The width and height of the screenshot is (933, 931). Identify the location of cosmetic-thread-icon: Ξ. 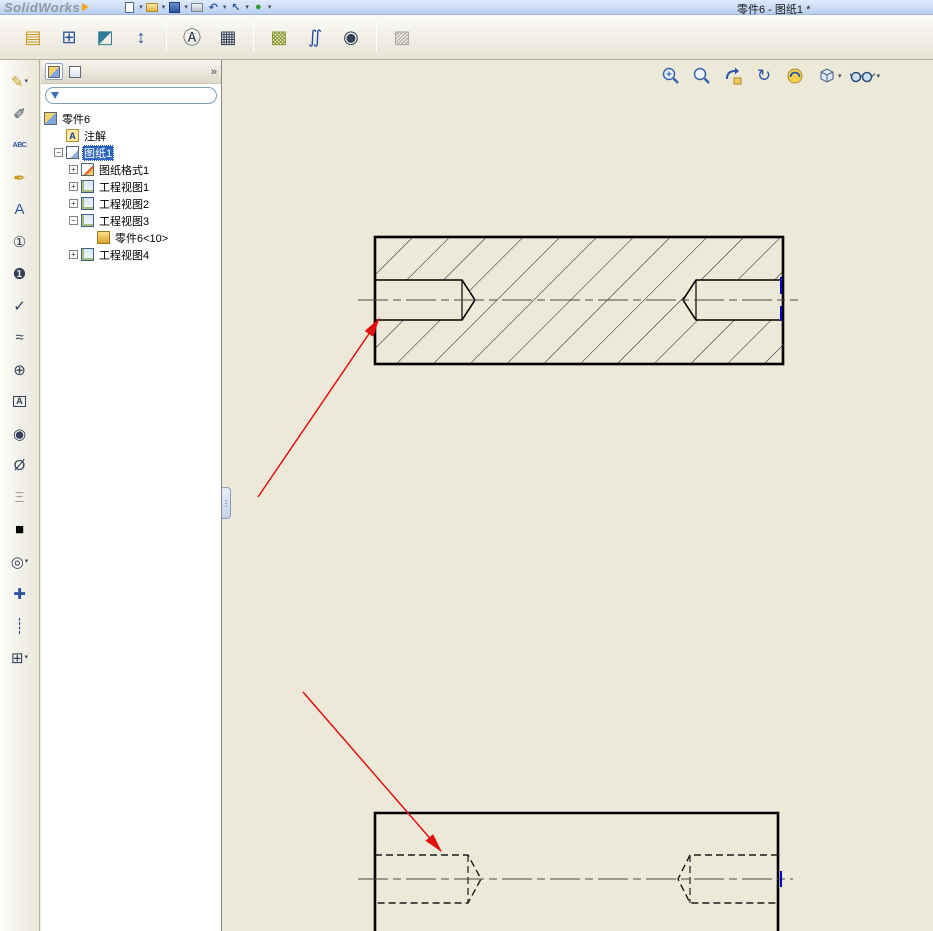
(20, 497).